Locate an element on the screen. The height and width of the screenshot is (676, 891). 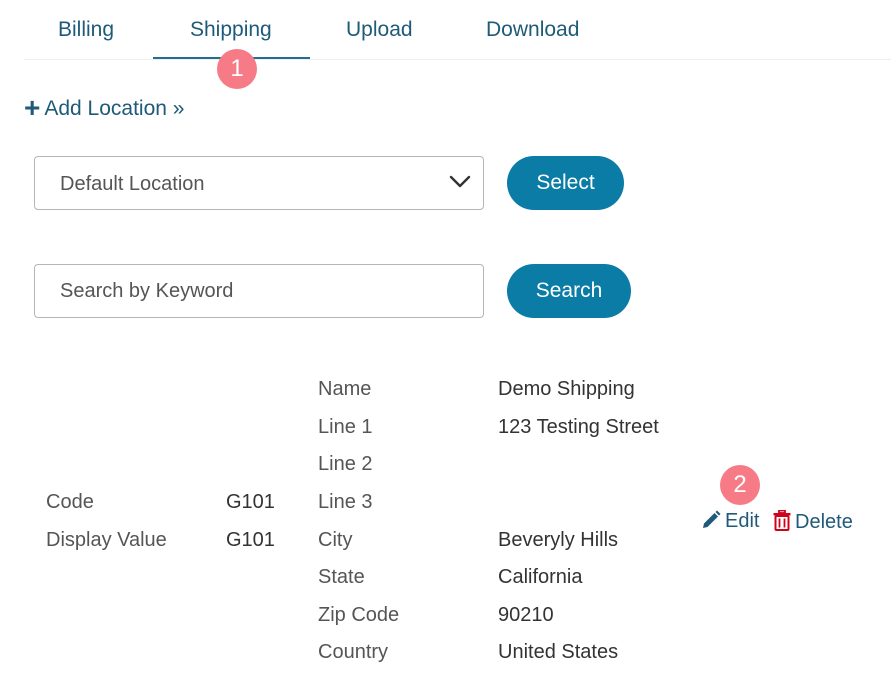
step-badge-2: 2 is located at coordinates (740, 485).